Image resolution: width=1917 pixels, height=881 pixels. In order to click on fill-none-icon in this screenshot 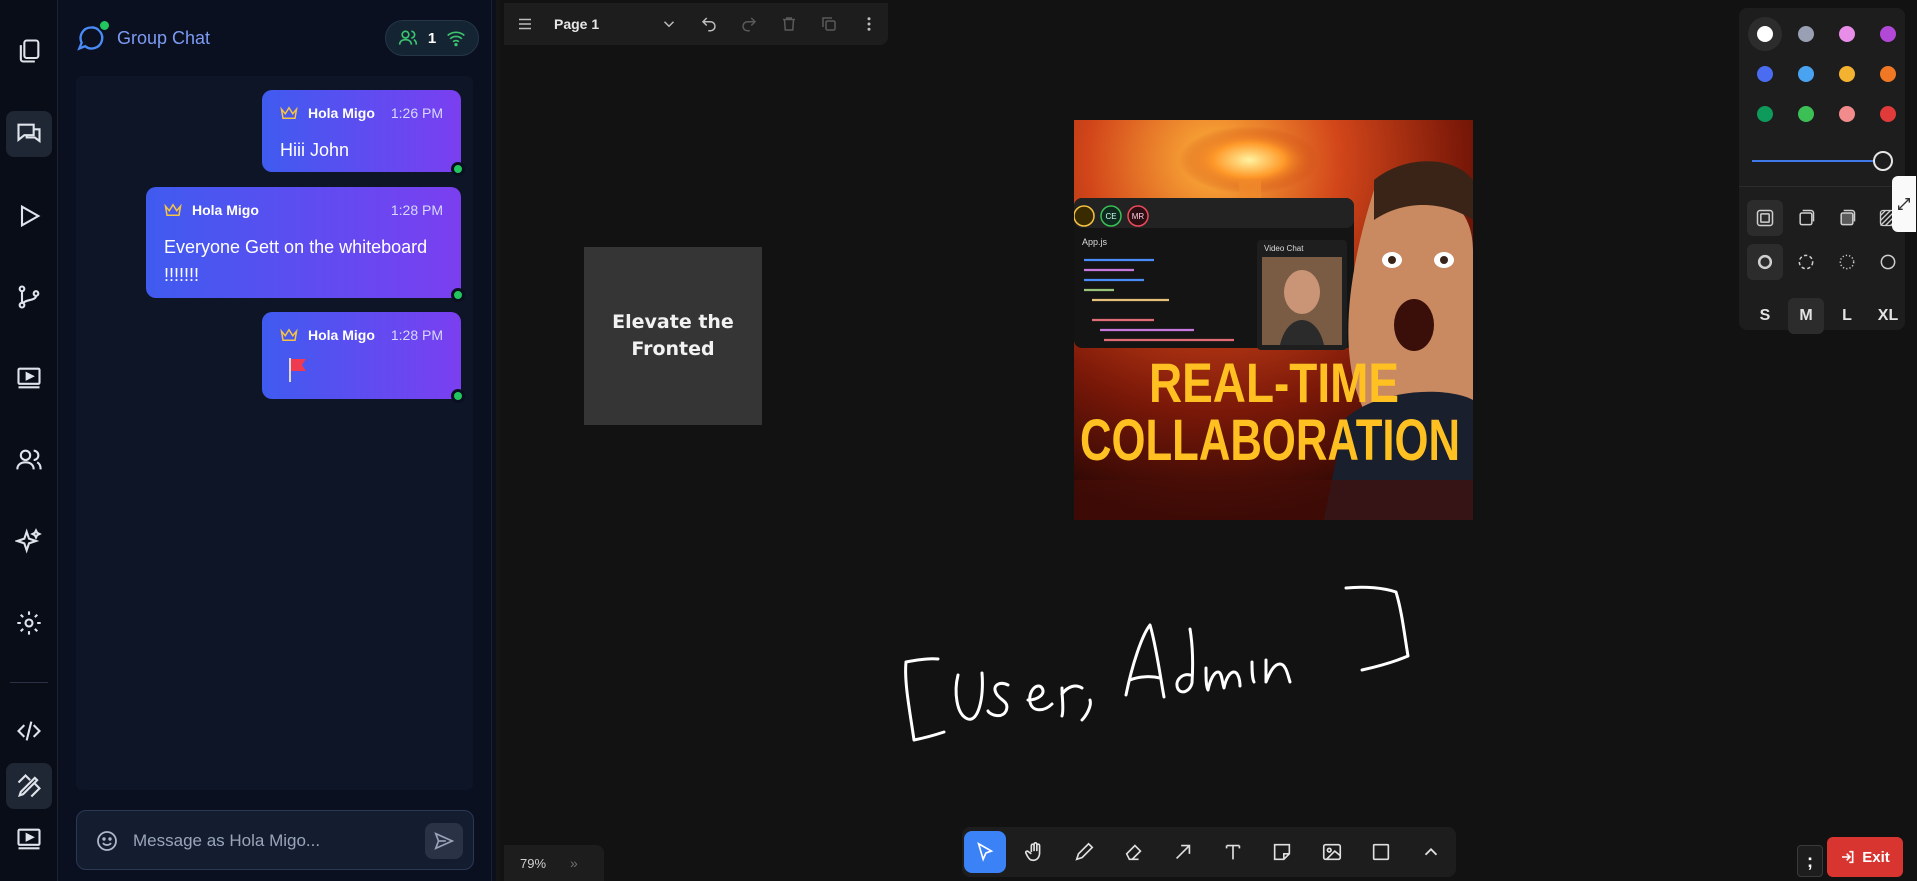, I will do `click(1765, 218)`.